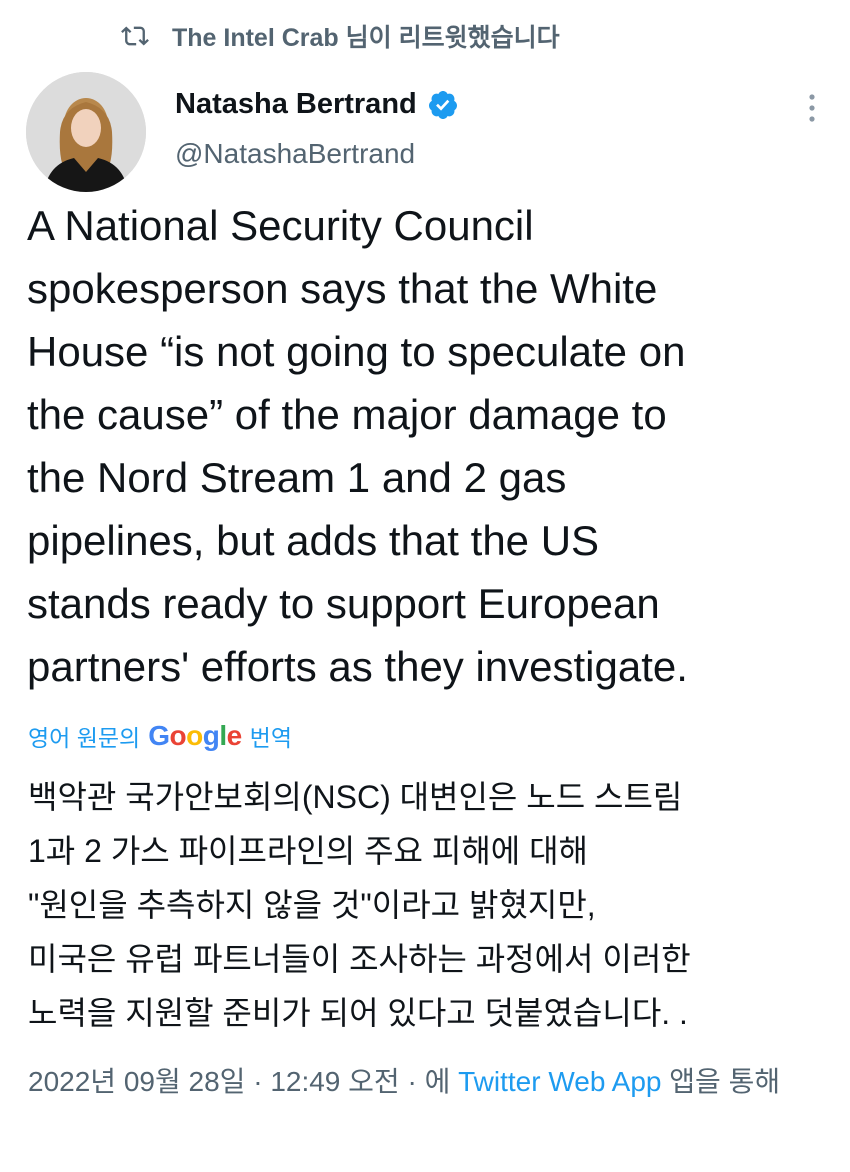 Image resolution: width=850 pixels, height=1172 pixels. Describe the element at coordinates (234, 735) in the screenshot. I see `google-logo-letter: e` at that location.